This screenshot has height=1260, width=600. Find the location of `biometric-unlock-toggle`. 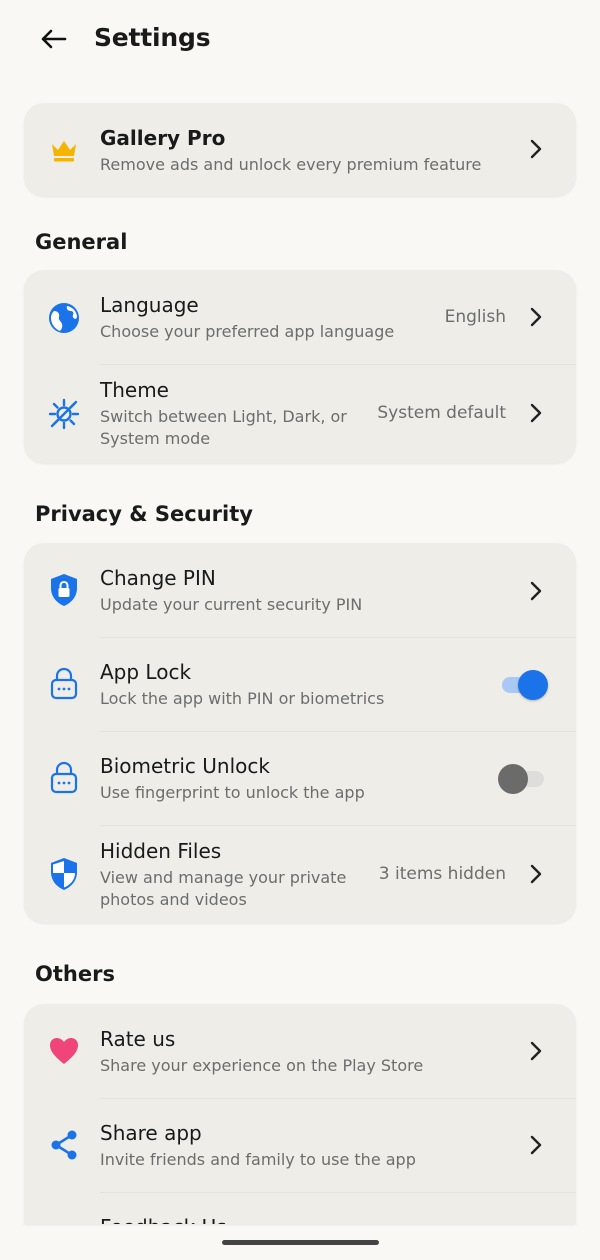

biometric-unlock-toggle is located at coordinates (524, 778).